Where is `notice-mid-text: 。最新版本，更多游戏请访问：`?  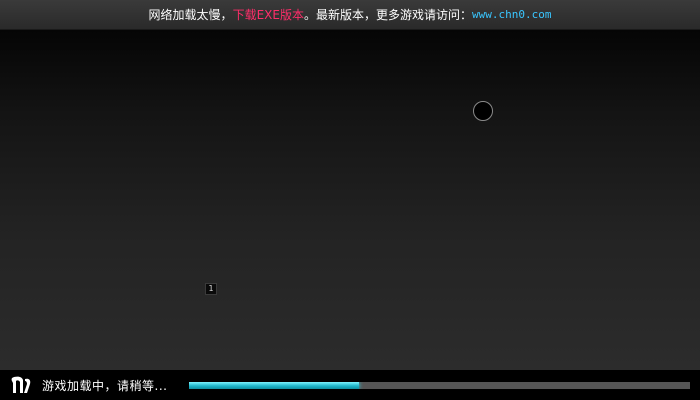 notice-mid-text: 。最新版本，更多游戏请访问： is located at coordinates (387, 15).